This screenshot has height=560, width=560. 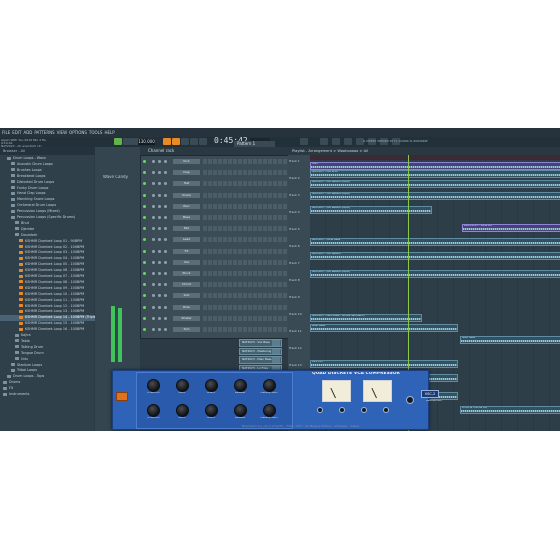 I want to click on channel-name-button: Perc, so click(x=186, y=206).